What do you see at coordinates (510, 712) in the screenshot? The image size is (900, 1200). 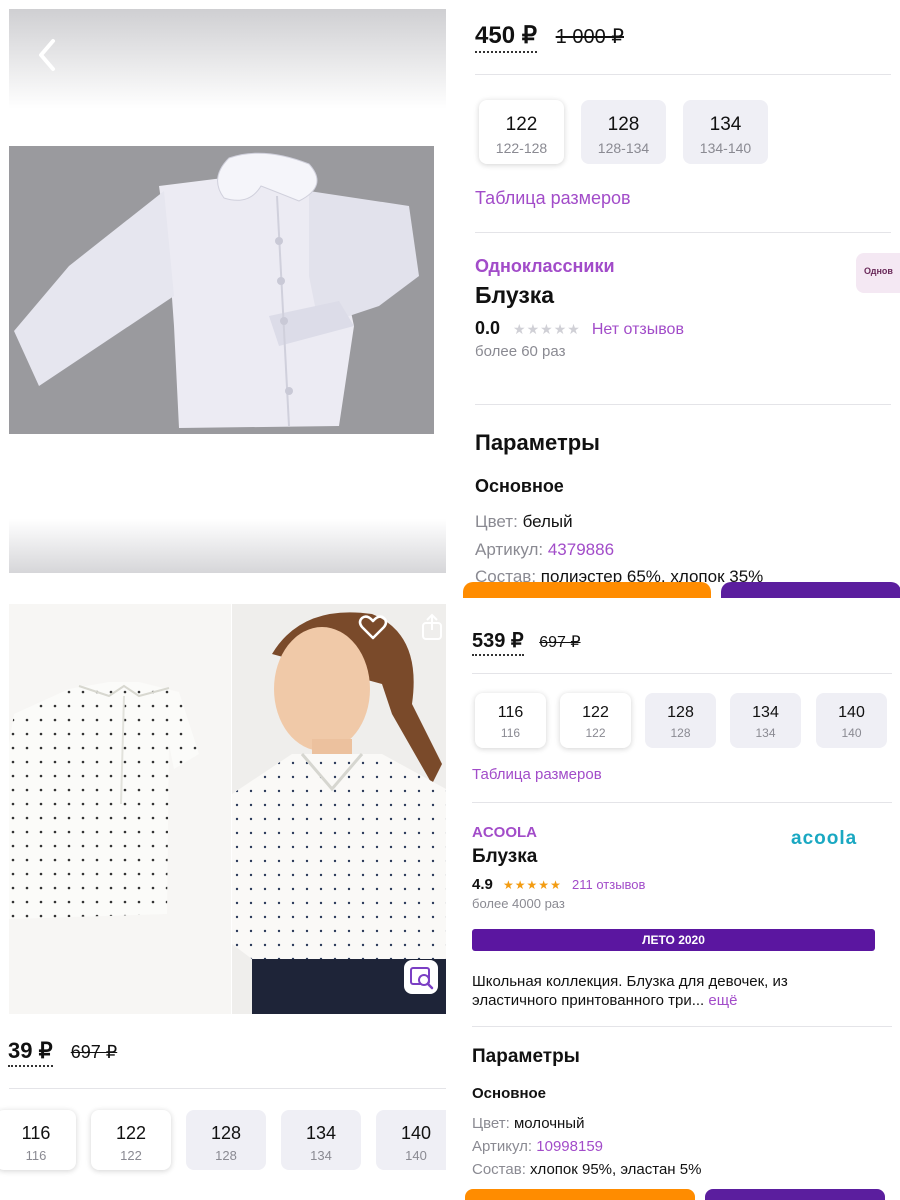 I see `size-main: 116` at bounding box center [510, 712].